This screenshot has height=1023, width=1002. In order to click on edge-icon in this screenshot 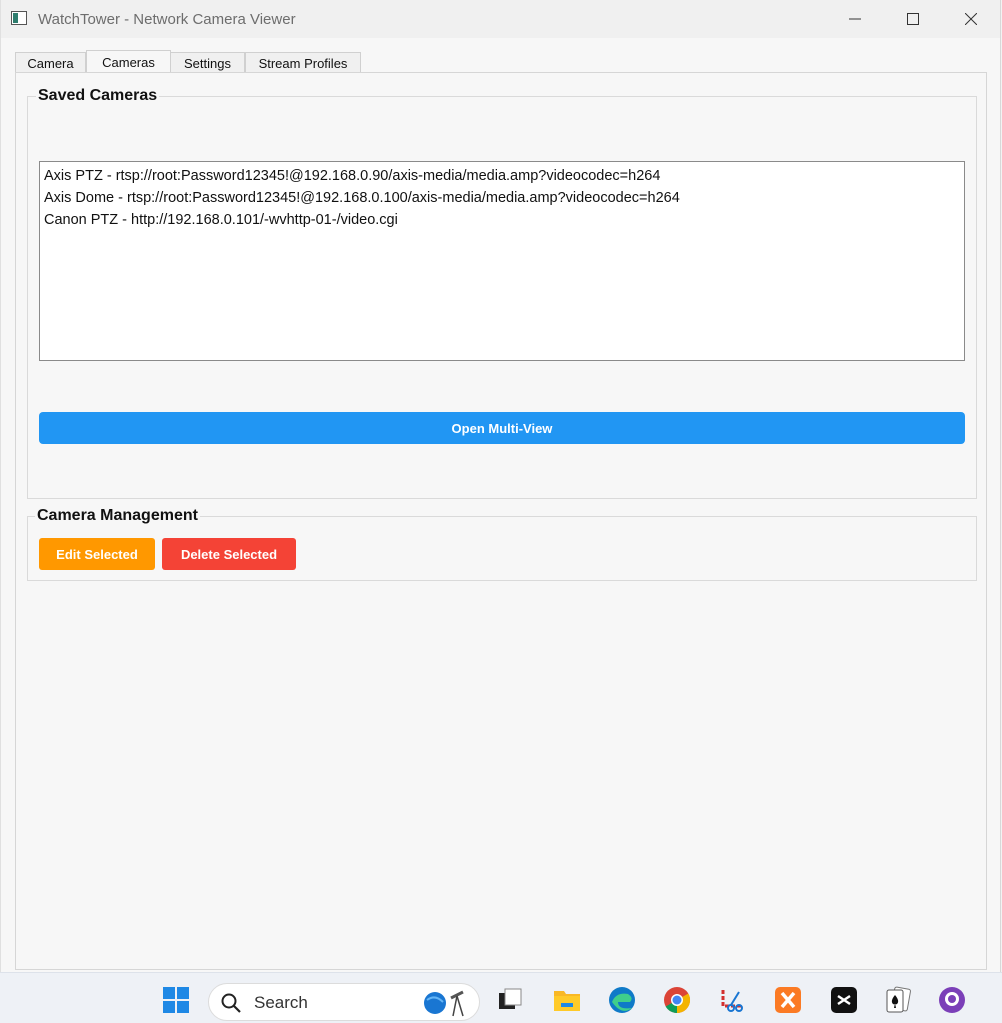, I will do `click(622, 1000)`.